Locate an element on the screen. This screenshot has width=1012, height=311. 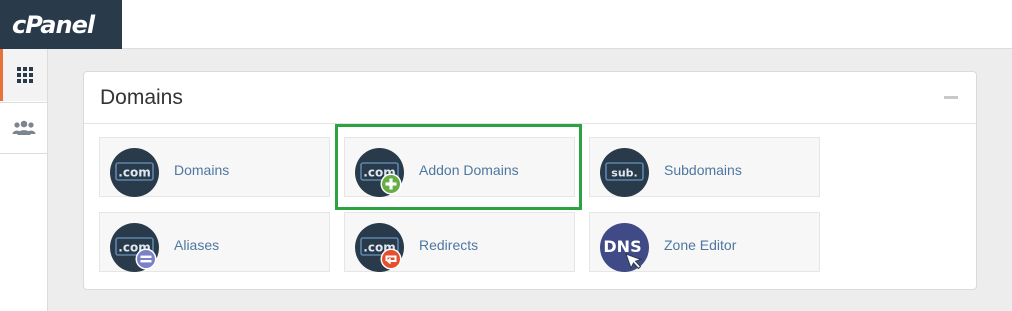
dns-zone-icon: DNS is located at coordinates (624, 247).